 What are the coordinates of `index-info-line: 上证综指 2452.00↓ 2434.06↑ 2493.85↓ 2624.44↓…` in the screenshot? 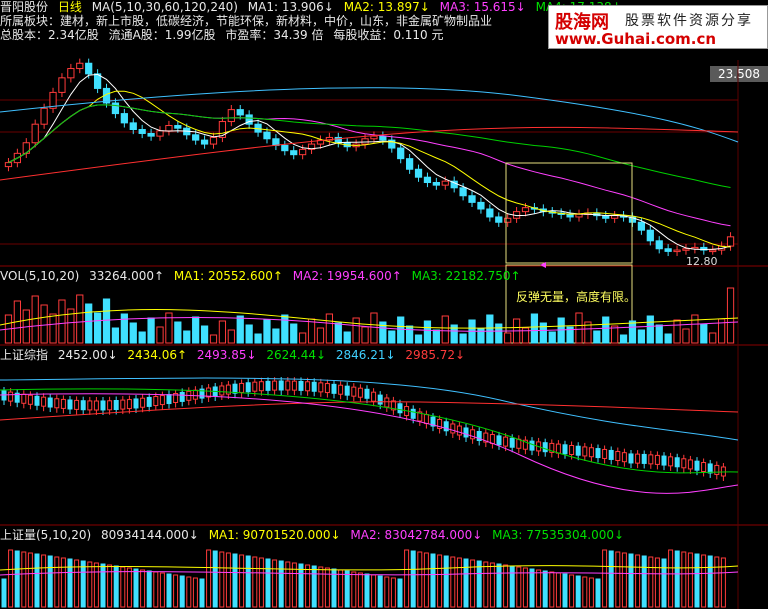 It's located at (235, 355).